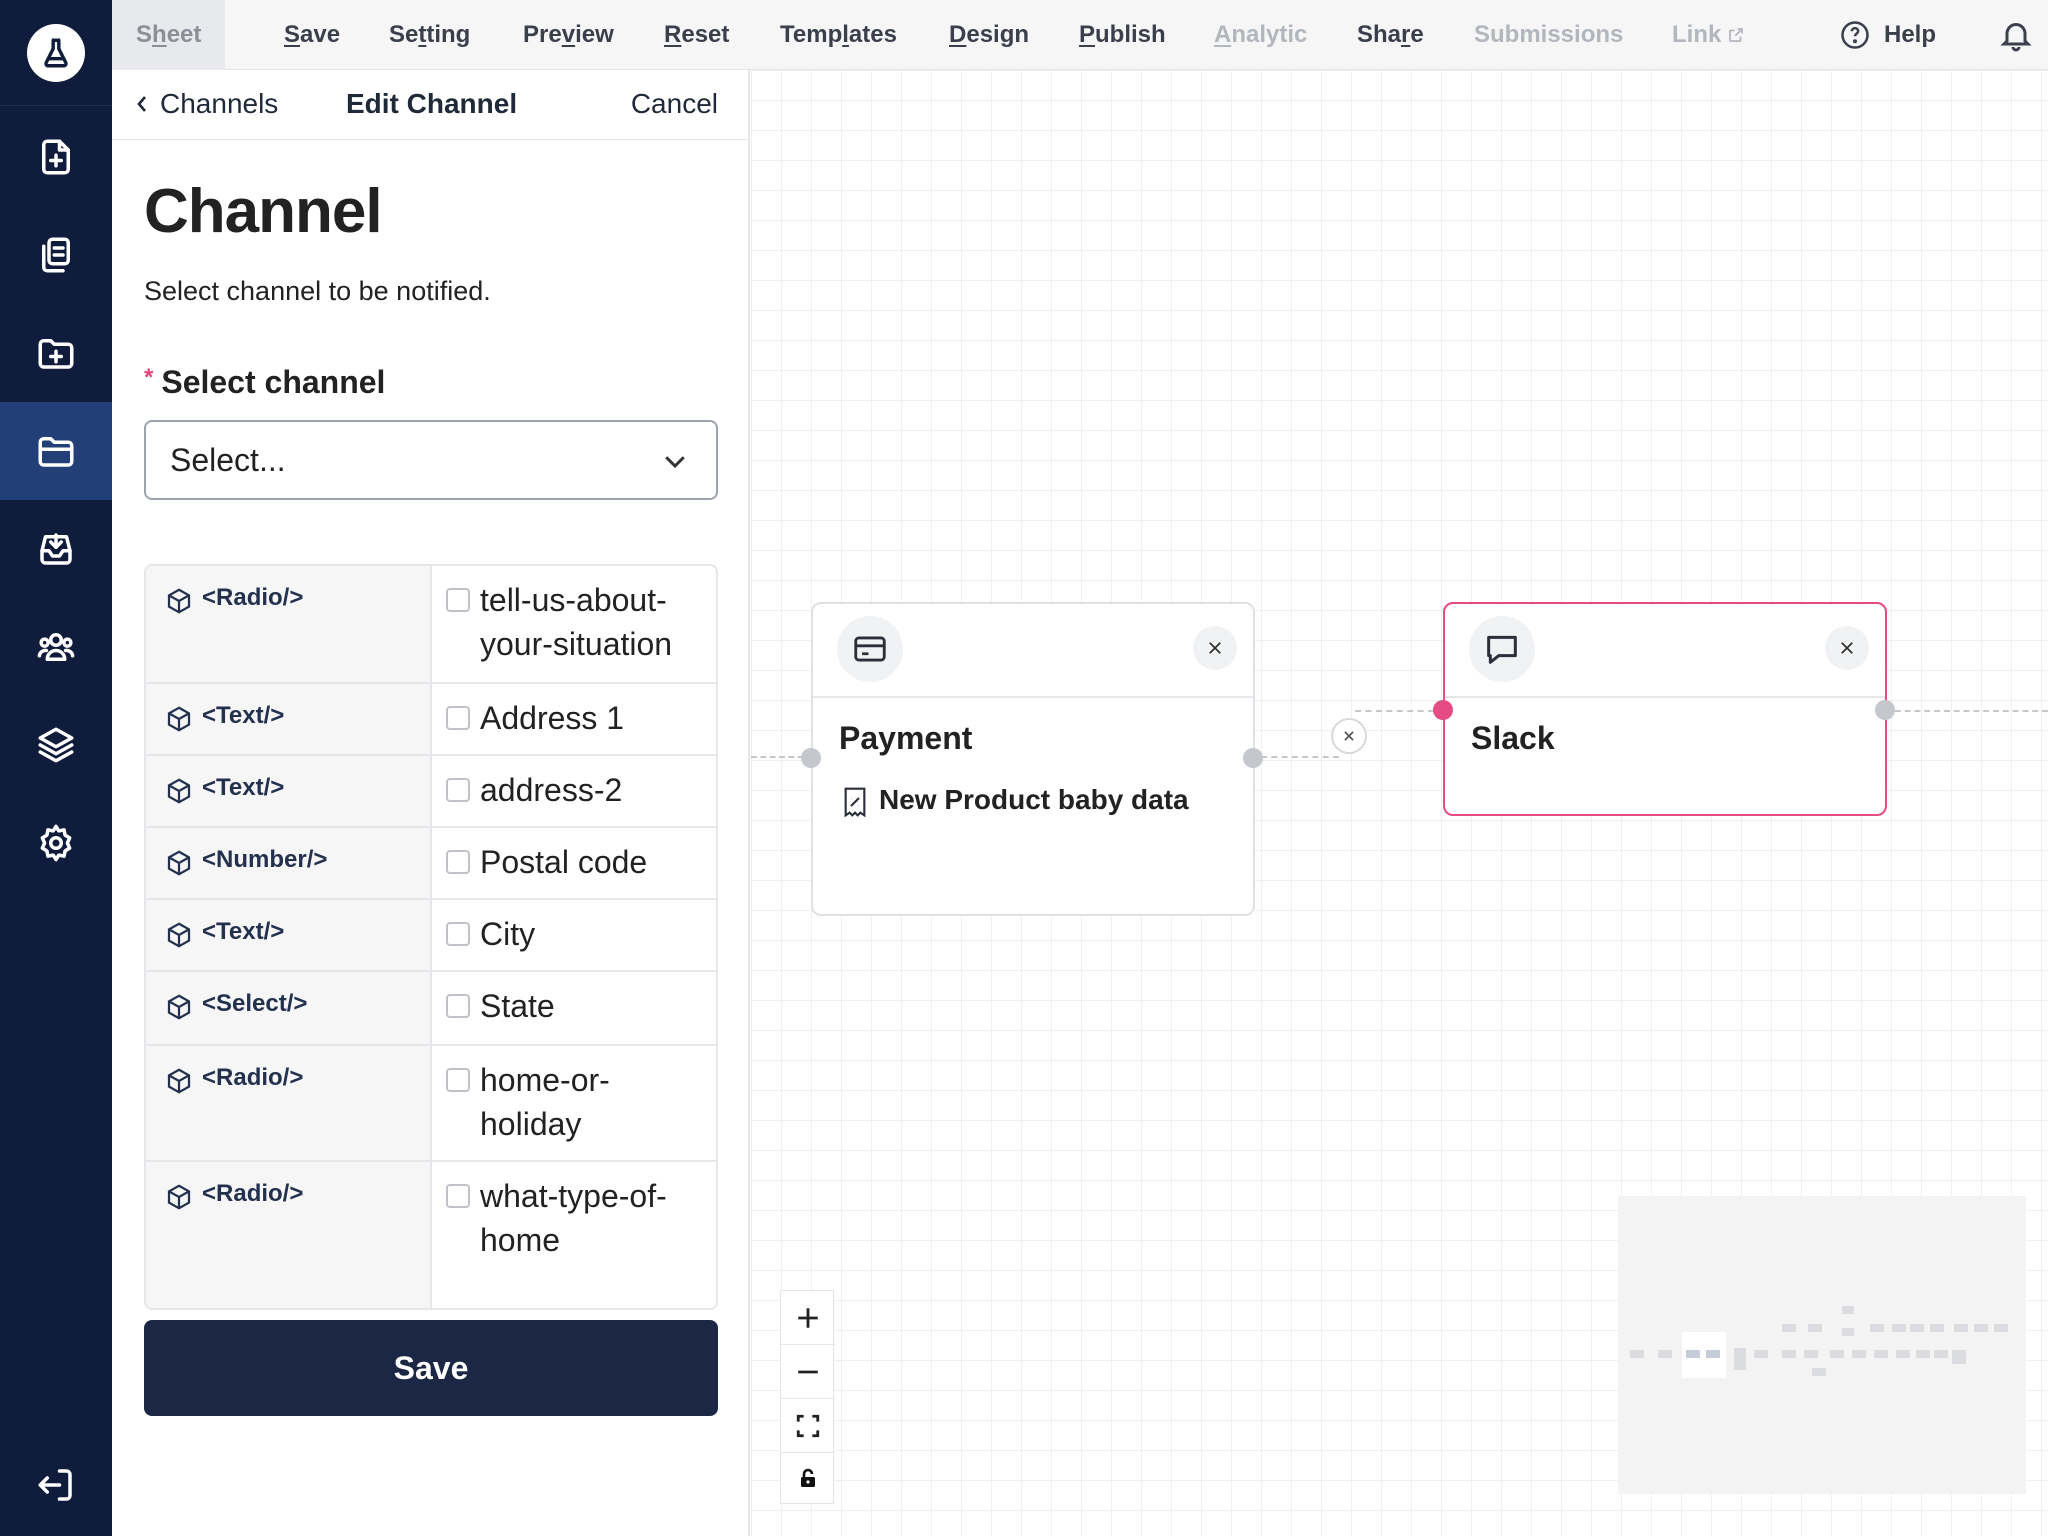  I want to click on slack-input-port, so click(1443, 710).